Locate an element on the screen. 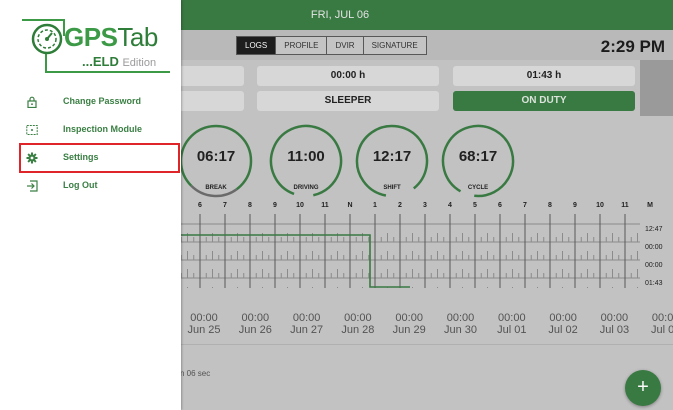 This screenshot has height=410, width=673. selected-item-highlight is located at coordinates (99, 158).